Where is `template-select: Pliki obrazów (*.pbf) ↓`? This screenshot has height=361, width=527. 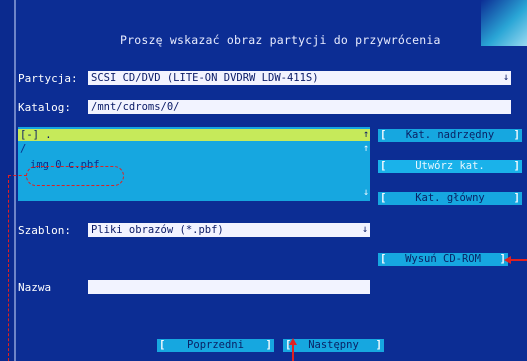 template-select: Pliki obrazów (*.pbf) ↓ is located at coordinates (229, 230).